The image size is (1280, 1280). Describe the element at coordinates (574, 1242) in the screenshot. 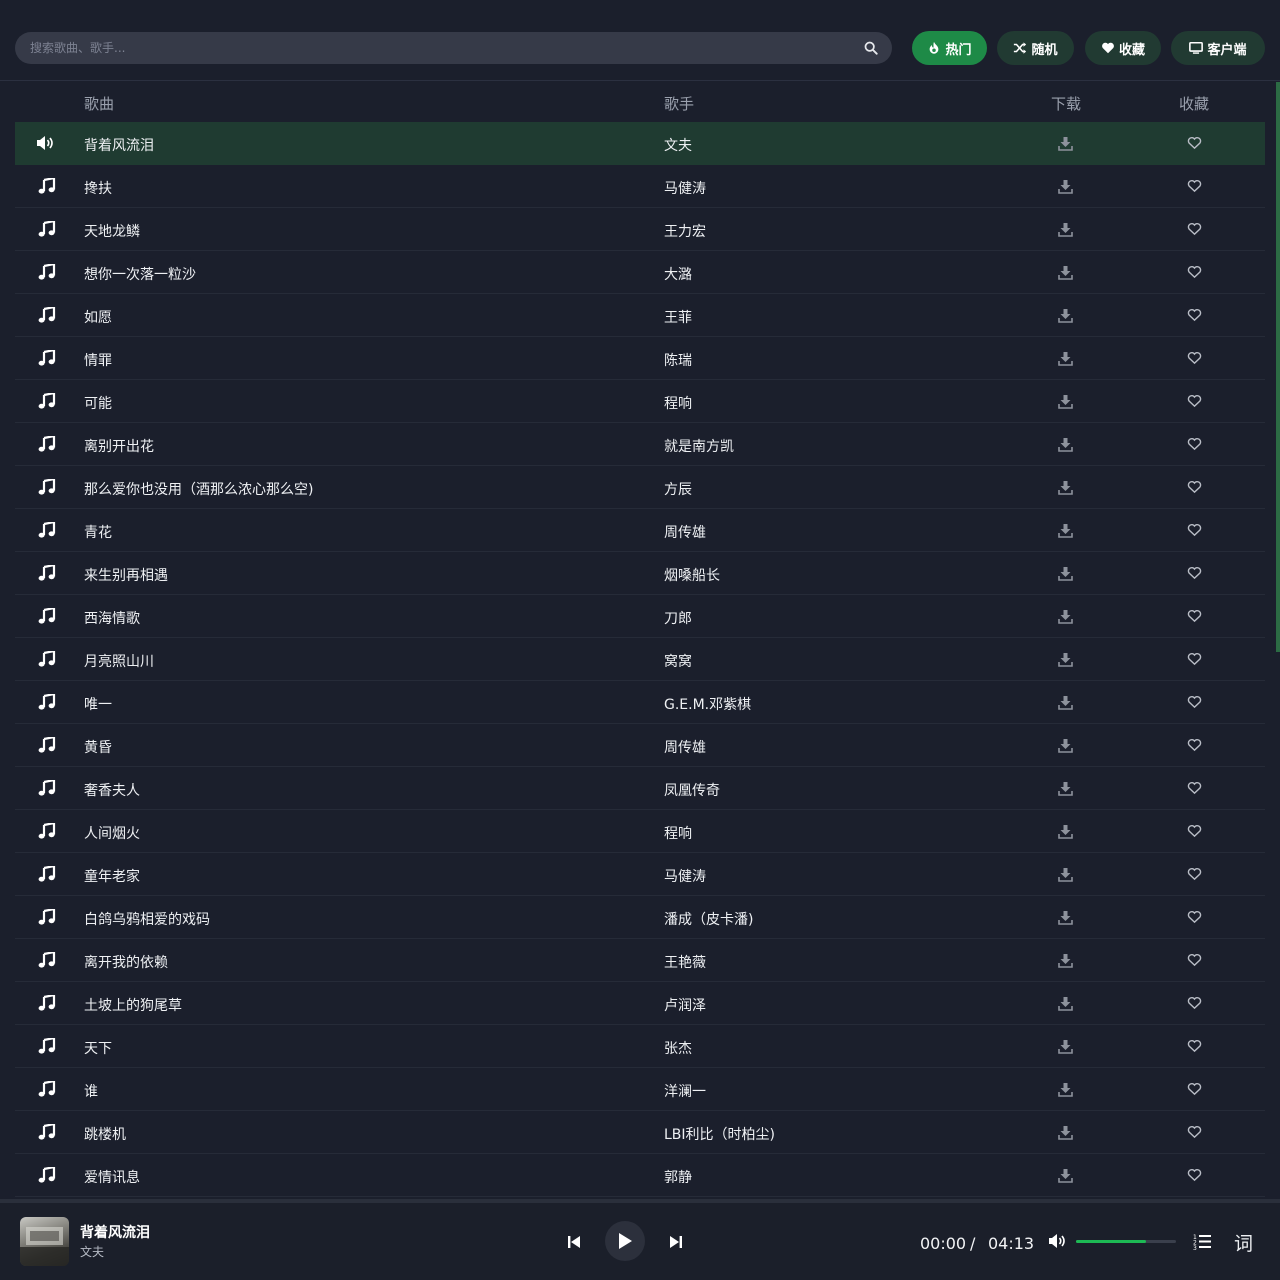

I see `previous-icon` at that location.